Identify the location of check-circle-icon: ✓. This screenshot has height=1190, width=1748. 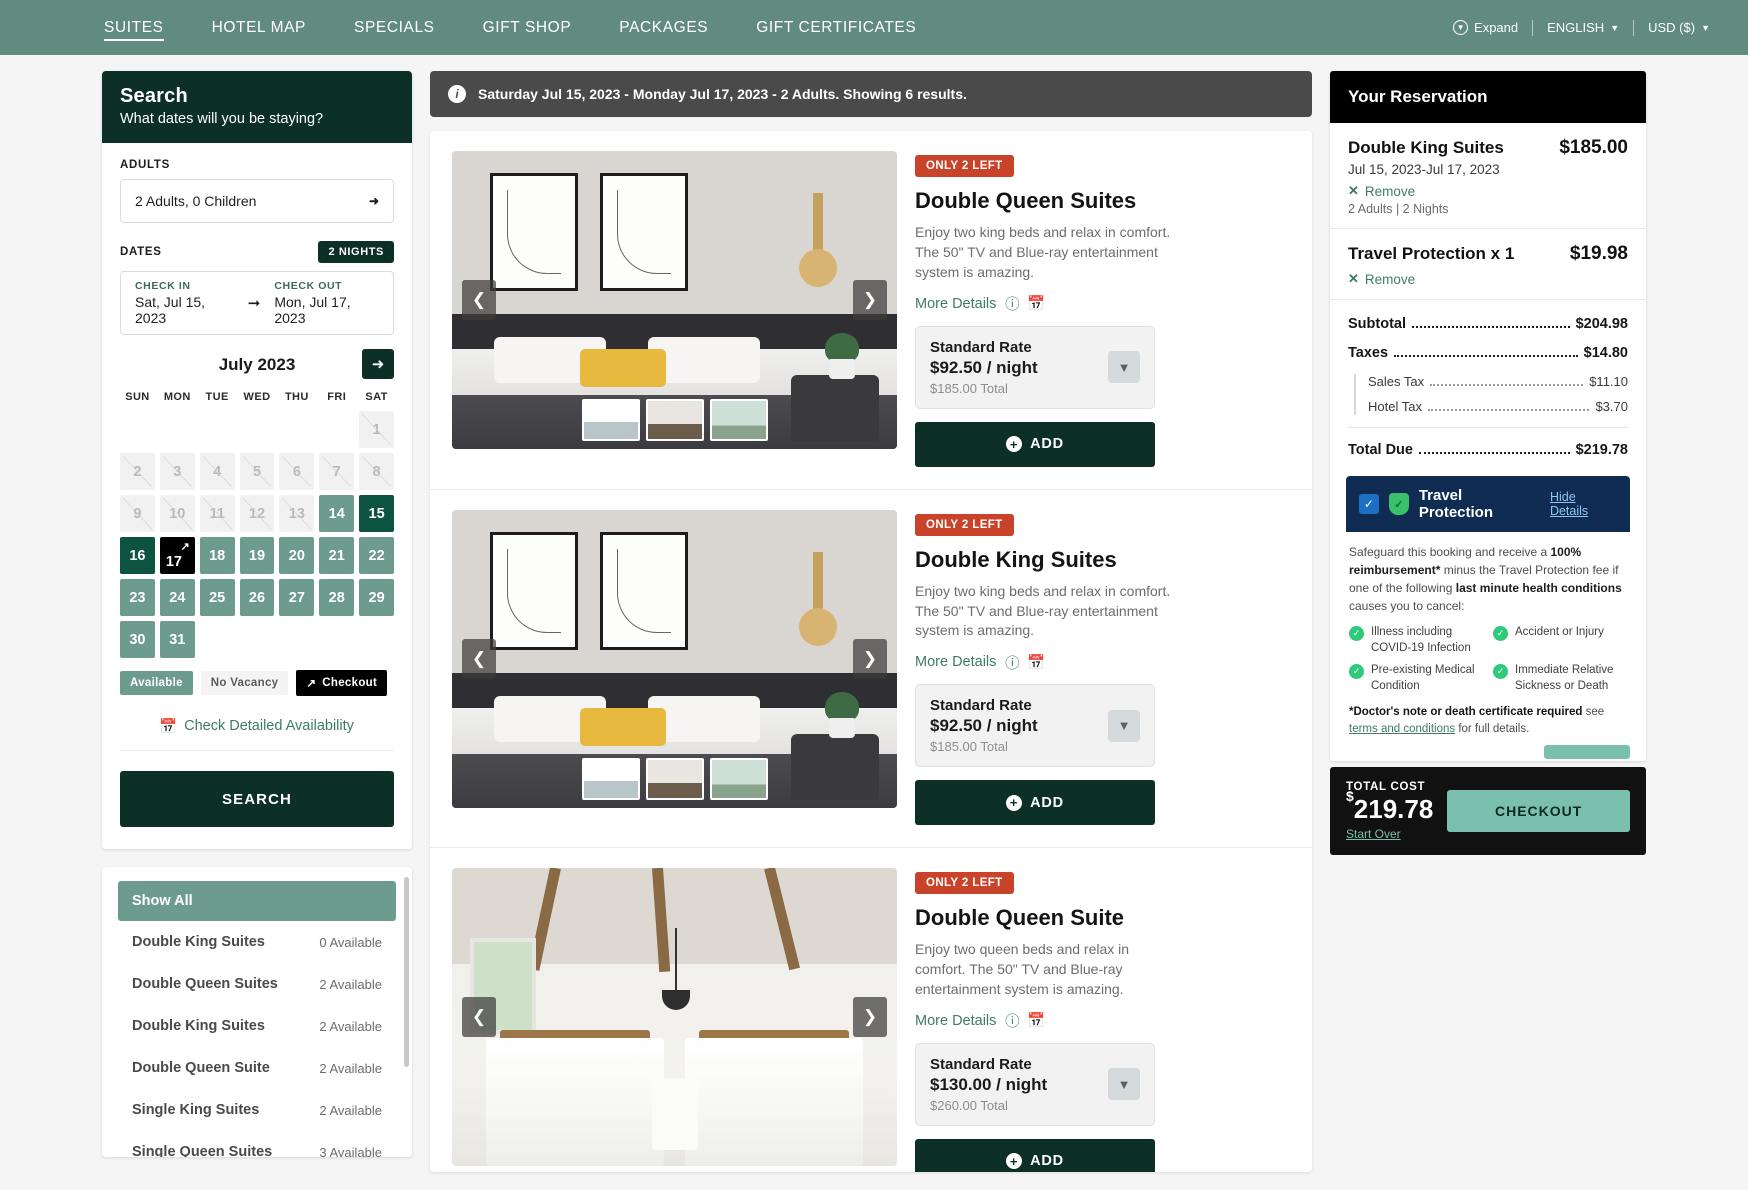
(1356, 633).